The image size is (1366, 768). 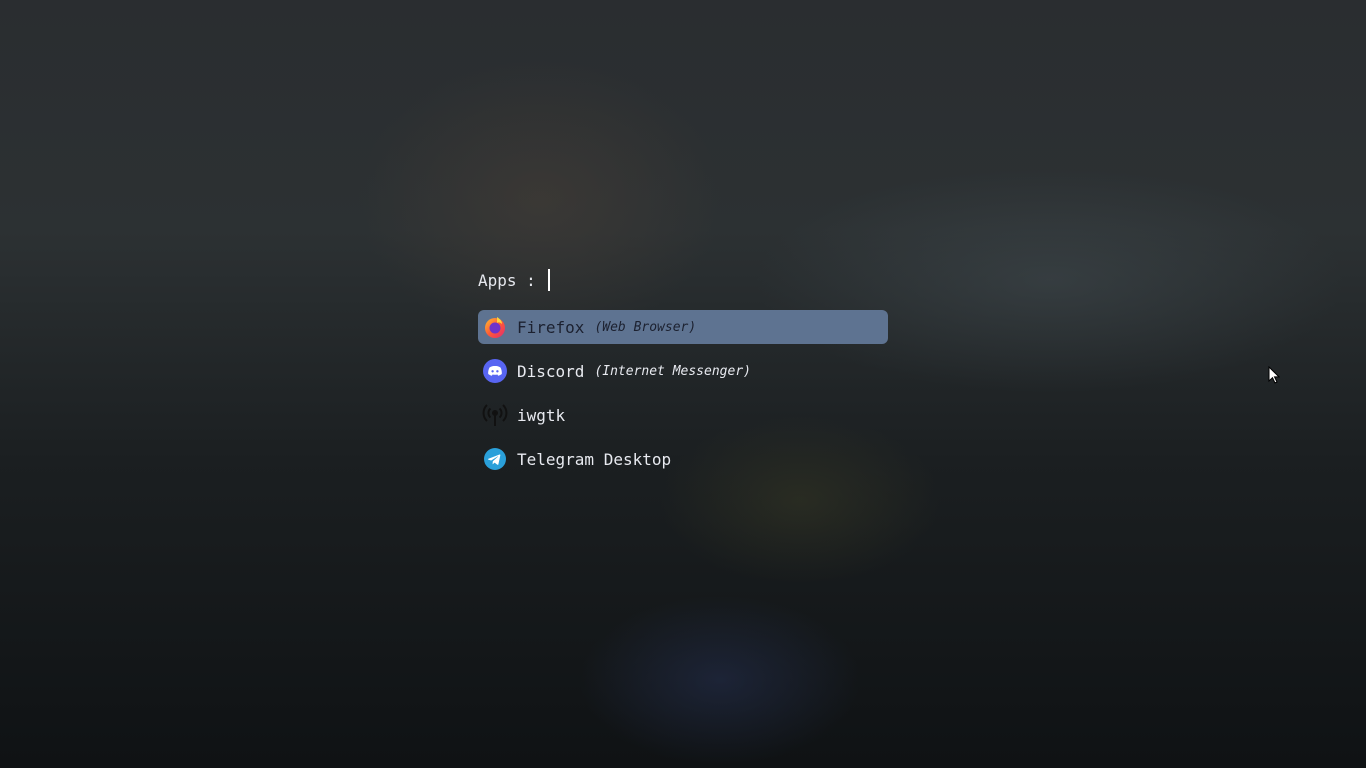 What do you see at coordinates (645, 327) in the screenshot?
I see `app-description: (Web Browser)` at bounding box center [645, 327].